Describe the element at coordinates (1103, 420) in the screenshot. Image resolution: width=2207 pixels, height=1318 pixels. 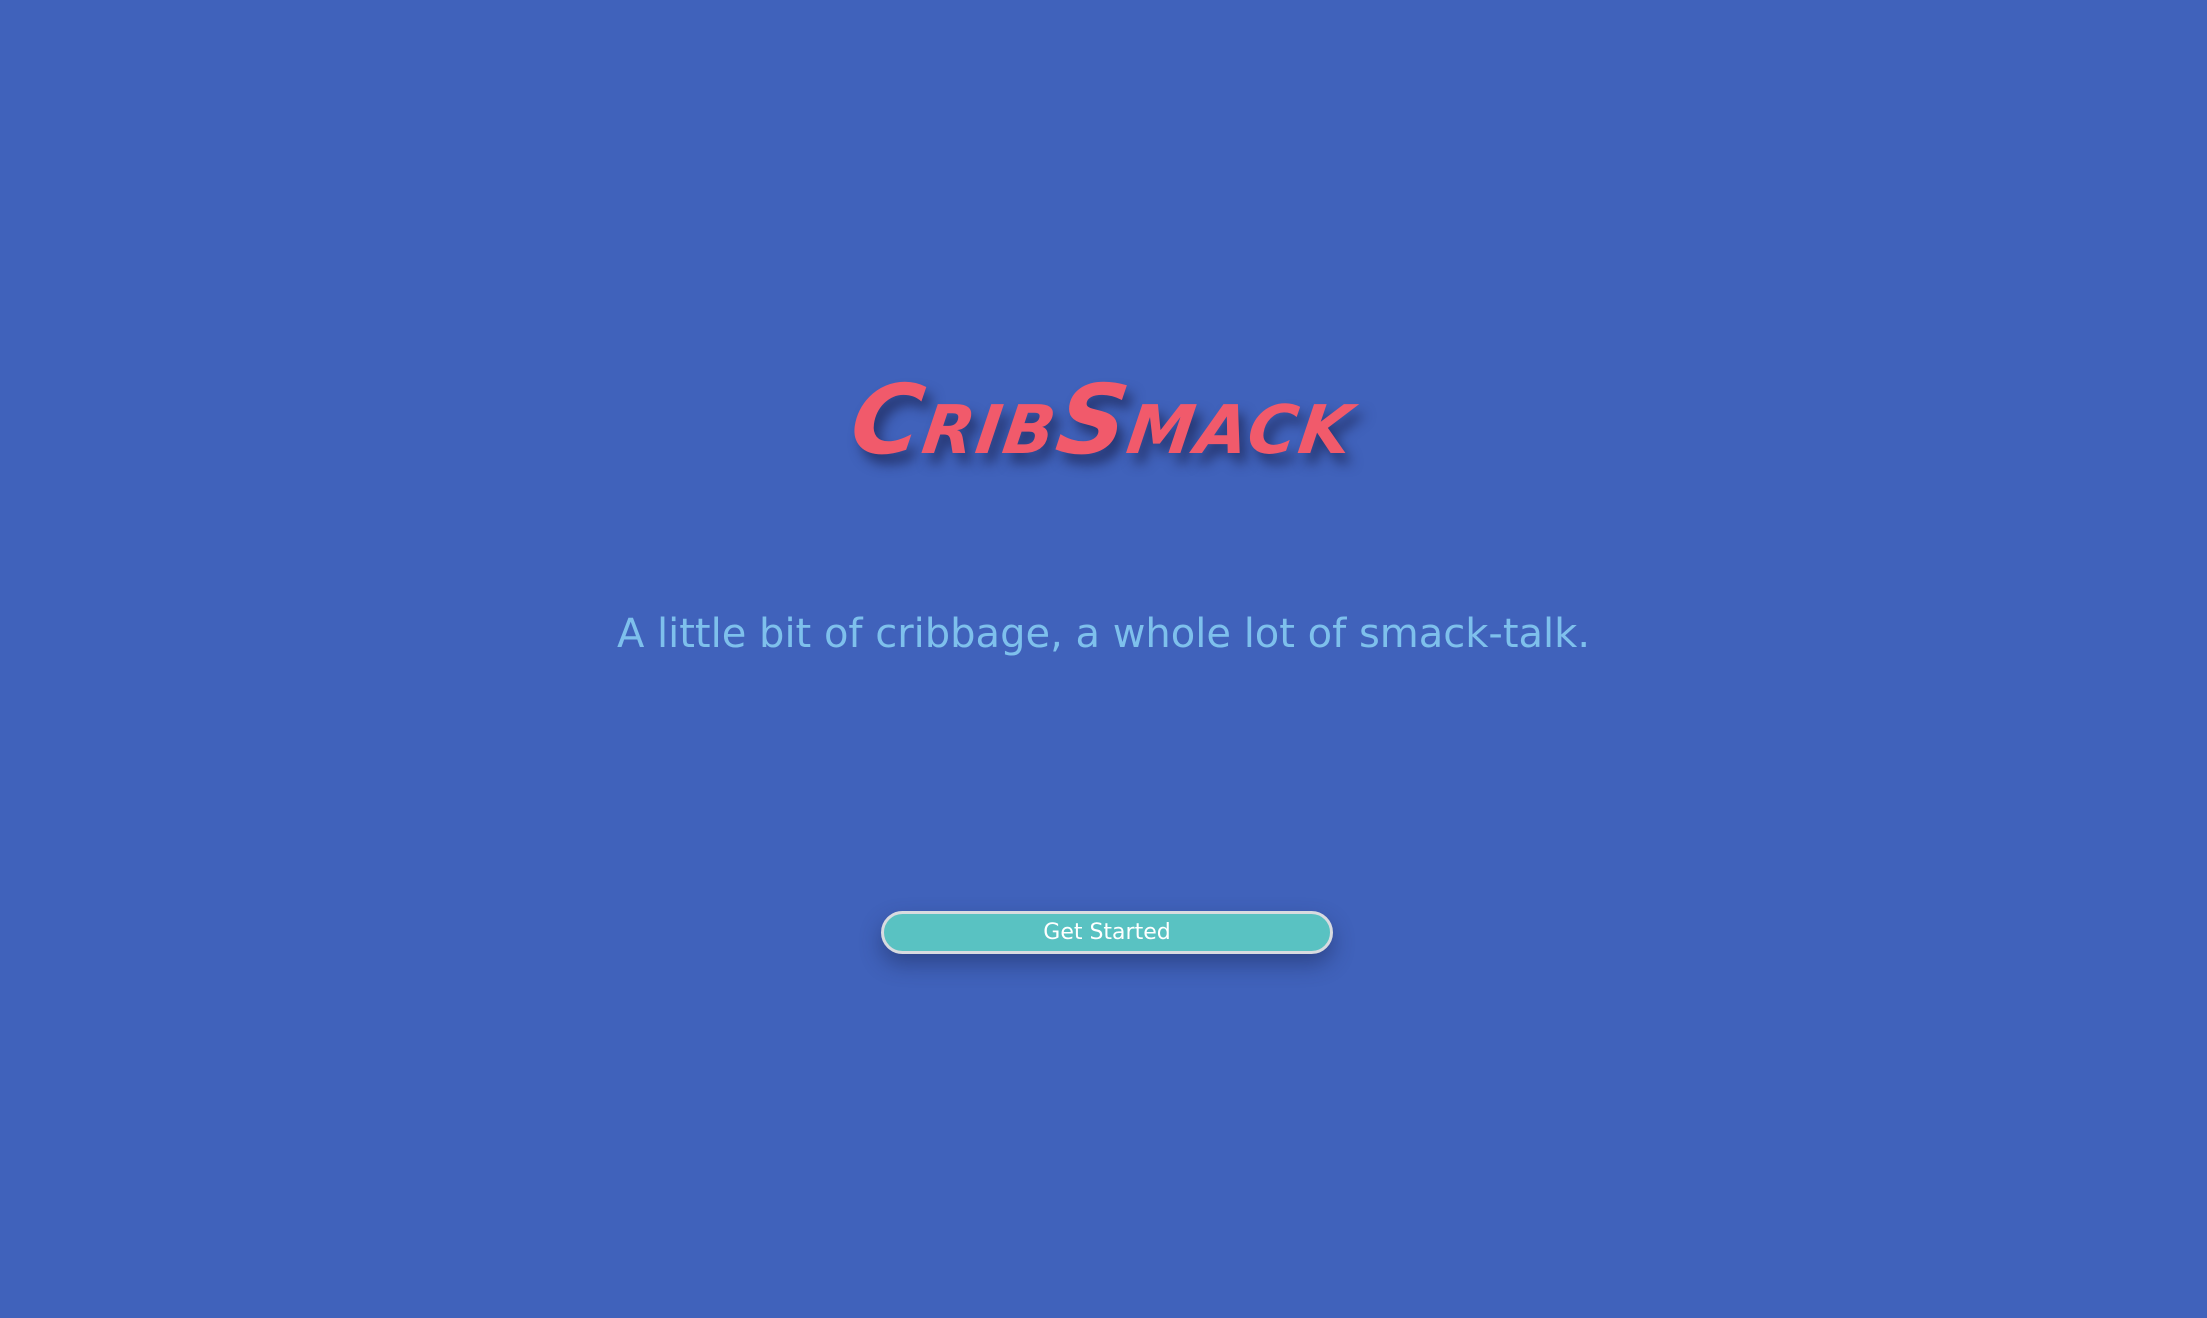
I see `app-logo: CribSmack` at that location.